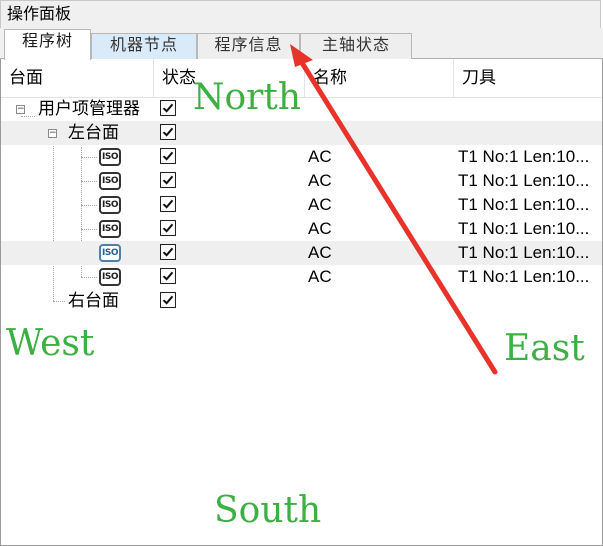  Describe the element at coordinates (47, 44) in the screenshot. I see `tab-program-tree: 程序树` at that location.